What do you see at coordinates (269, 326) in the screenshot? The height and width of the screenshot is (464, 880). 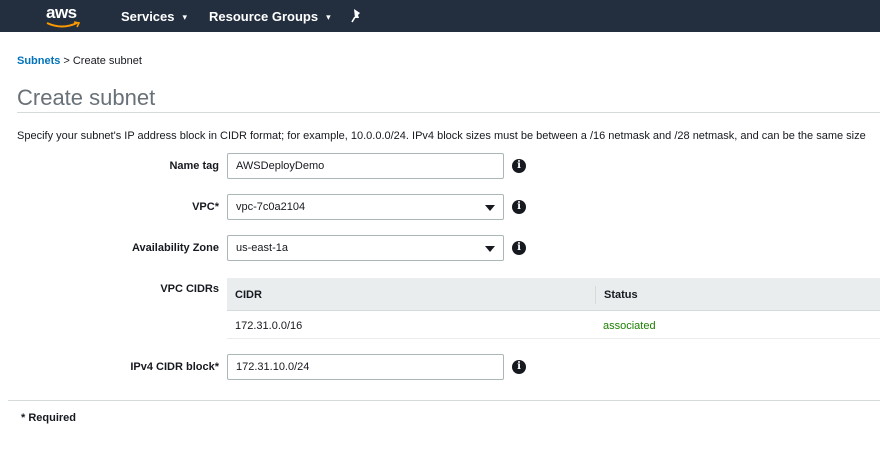 I see `cidr-cell: 172.31.0.0/16` at bounding box center [269, 326].